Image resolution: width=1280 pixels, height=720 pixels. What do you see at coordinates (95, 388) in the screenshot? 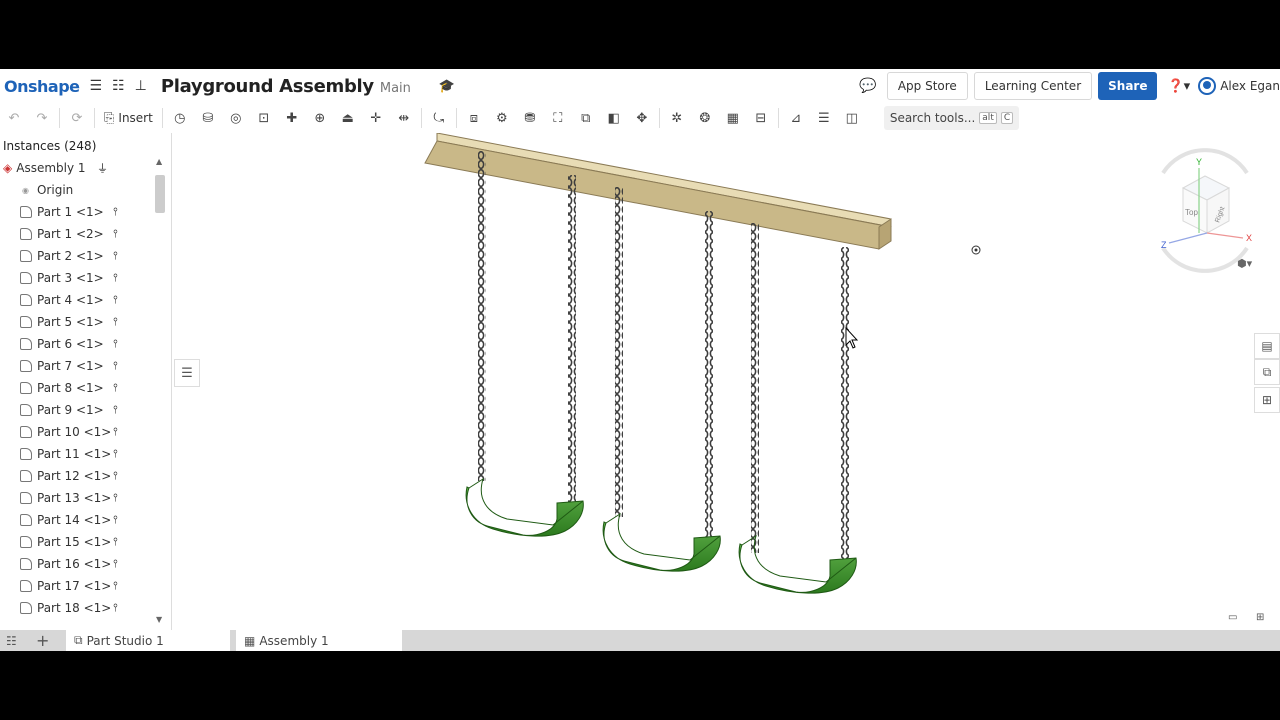
I see `list-item: Part 8 <1> ⫯` at bounding box center [95, 388].